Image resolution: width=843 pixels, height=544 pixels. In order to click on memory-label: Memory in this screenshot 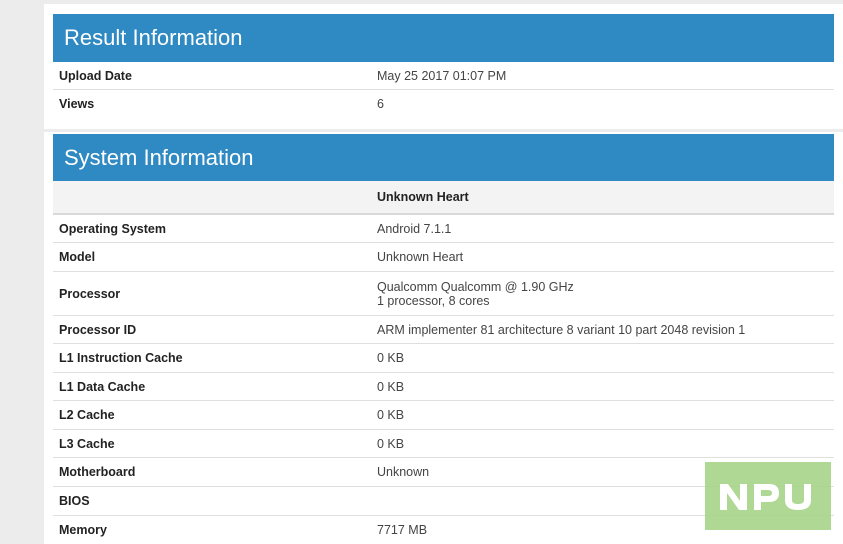, I will do `click(83, 530)`.